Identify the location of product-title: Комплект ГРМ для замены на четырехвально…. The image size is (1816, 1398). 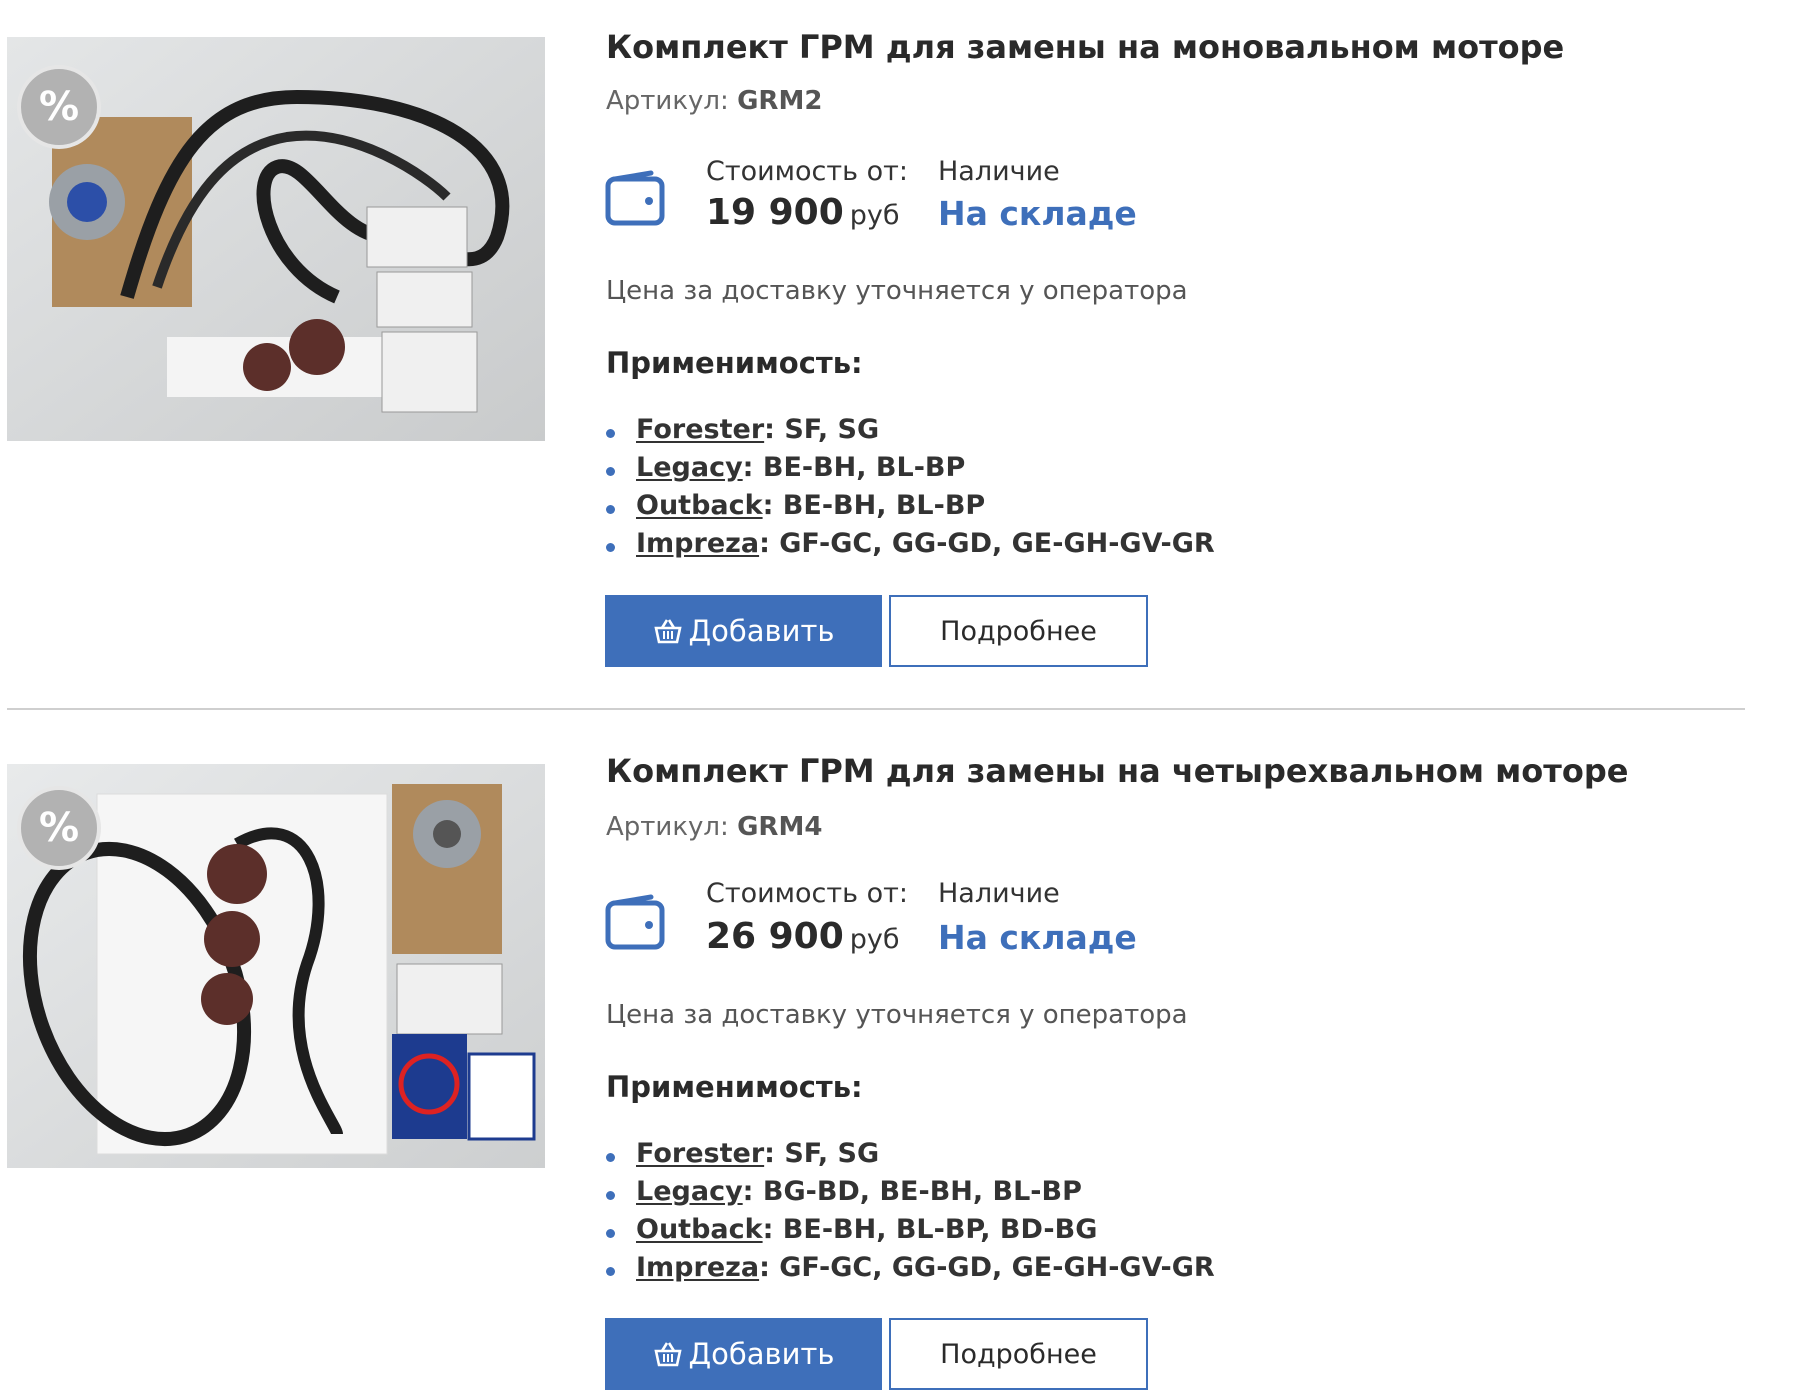
(1117, 771).